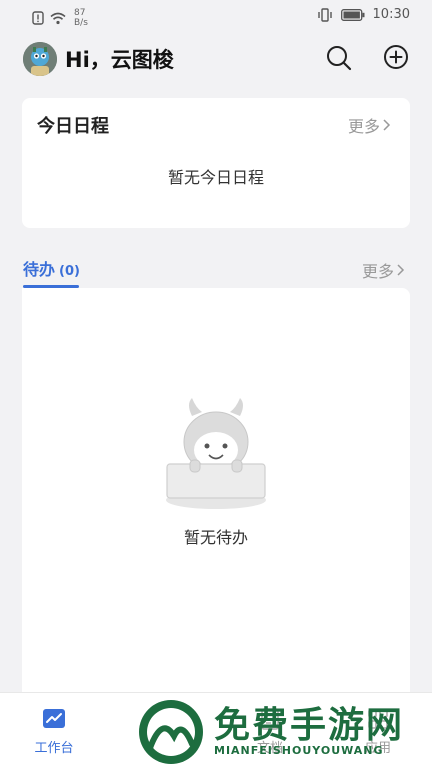  What do you see at coordinates (324, 14) in the screenshot?
I see `vibrate-icon` at bounding box center [324, 14].